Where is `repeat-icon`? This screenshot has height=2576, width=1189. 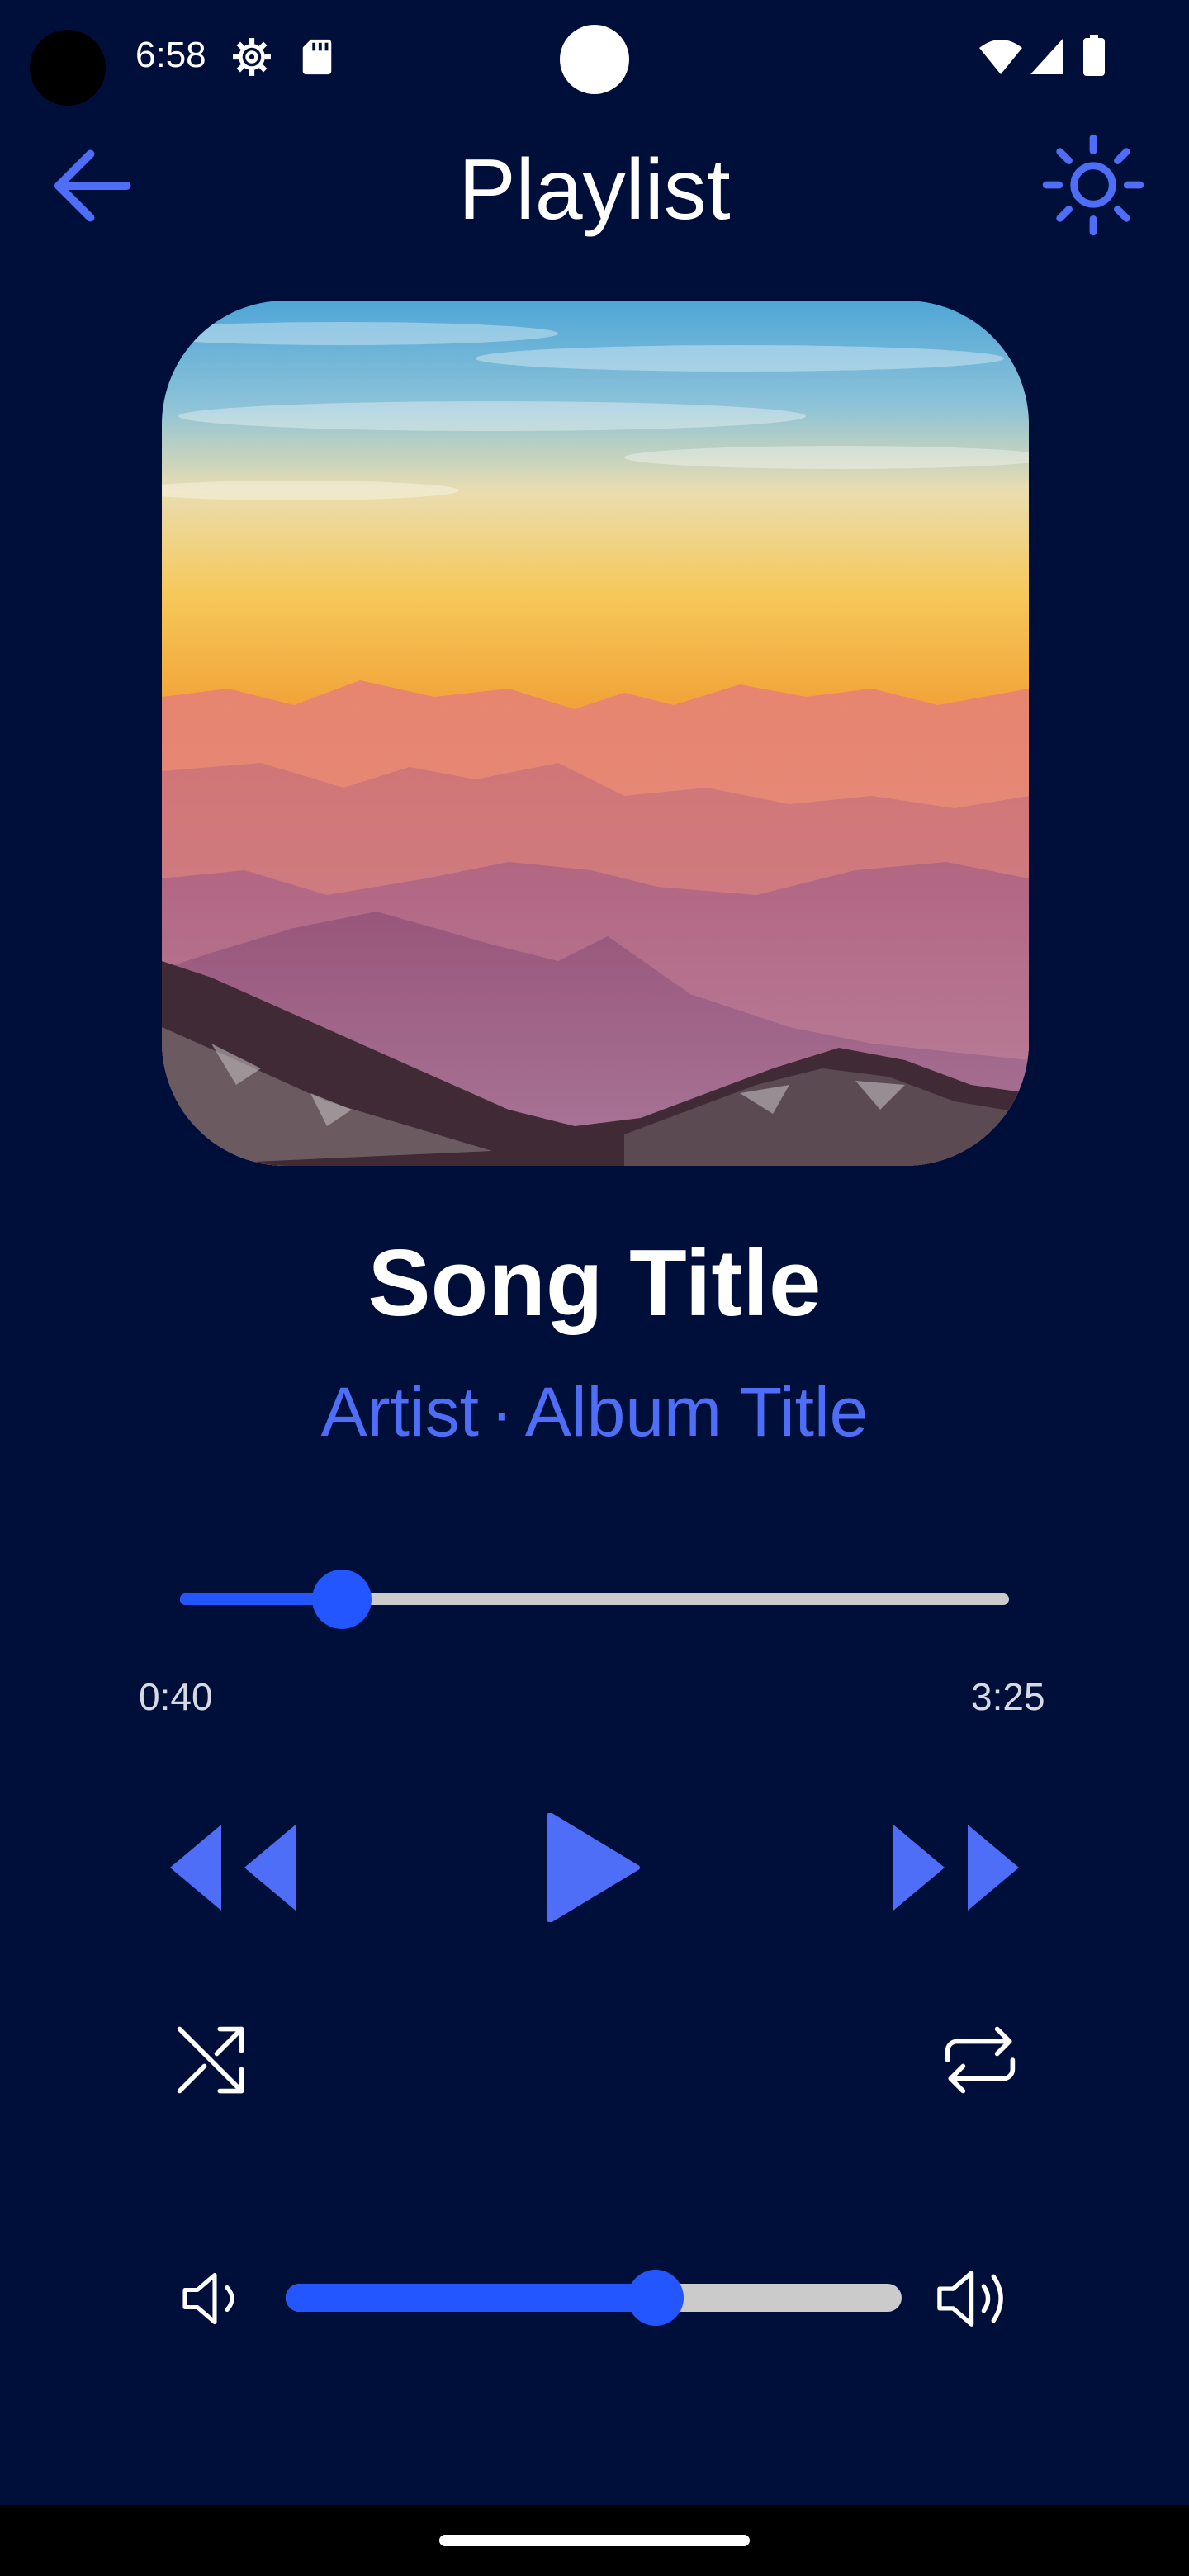 repeat-icon is located at coordinates (980, 2060).